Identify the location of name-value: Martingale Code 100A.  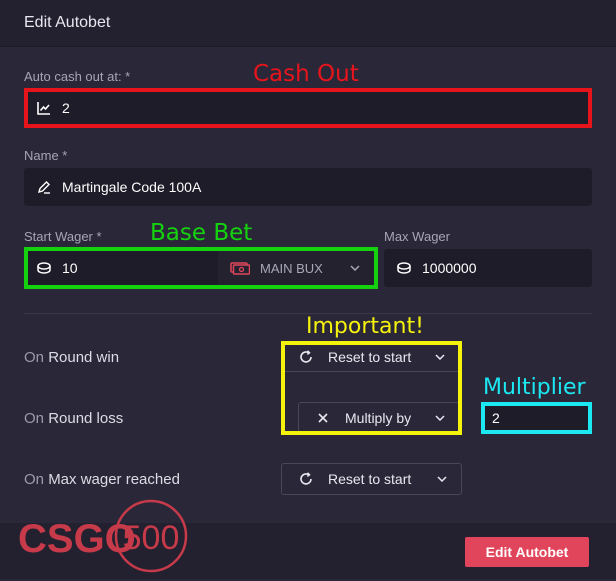
(132, 187).